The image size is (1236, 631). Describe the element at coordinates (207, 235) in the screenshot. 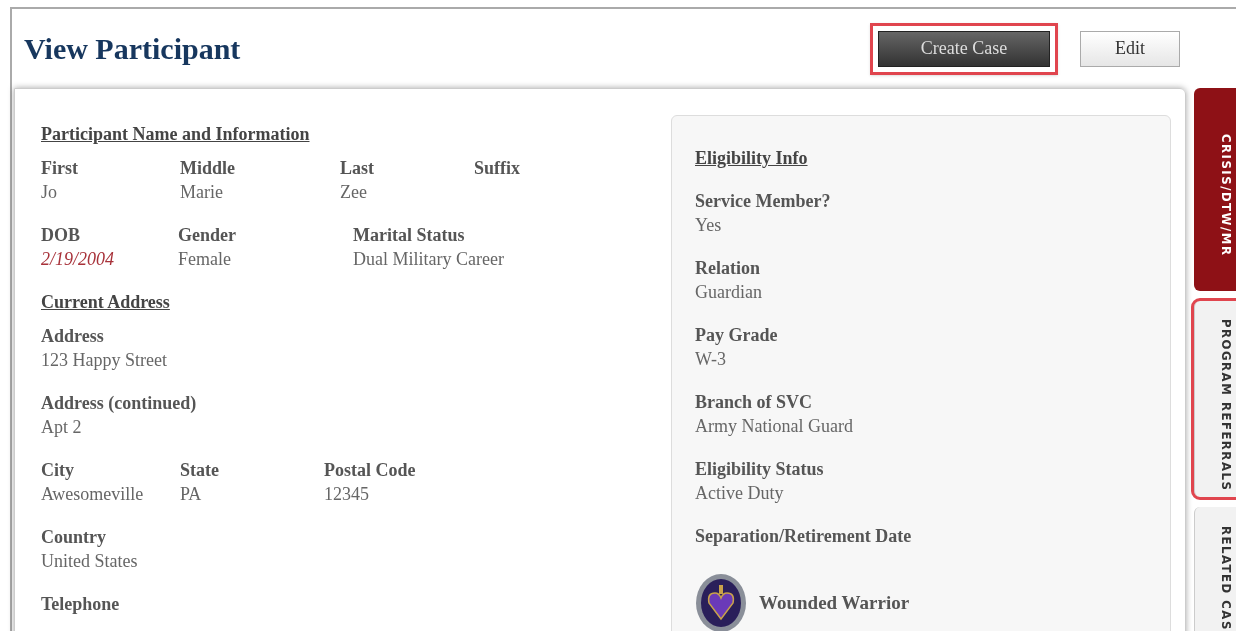

I see `field-label: Gender` at that location.